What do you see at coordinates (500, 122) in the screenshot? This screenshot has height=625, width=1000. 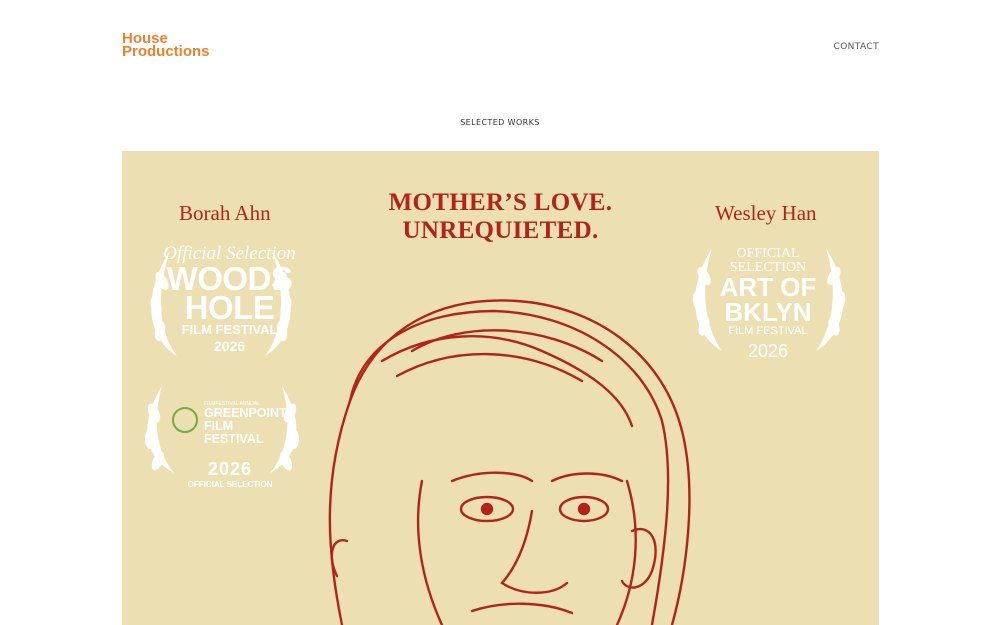 I see `section-title: SELECTED WORKS` at bounding box center [500, 122].